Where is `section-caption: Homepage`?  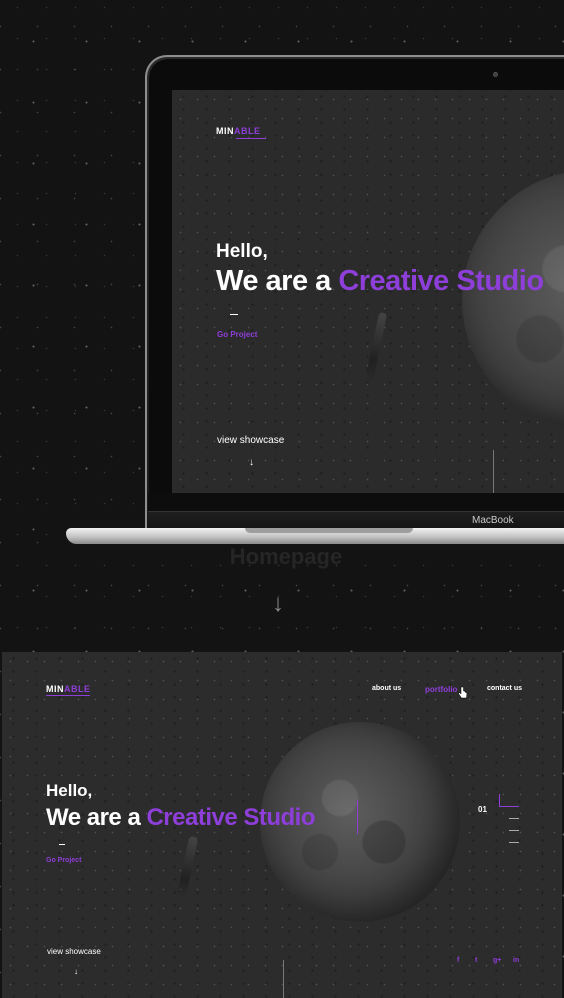
section-caption: Homepage is located at coordinates (286, 556).